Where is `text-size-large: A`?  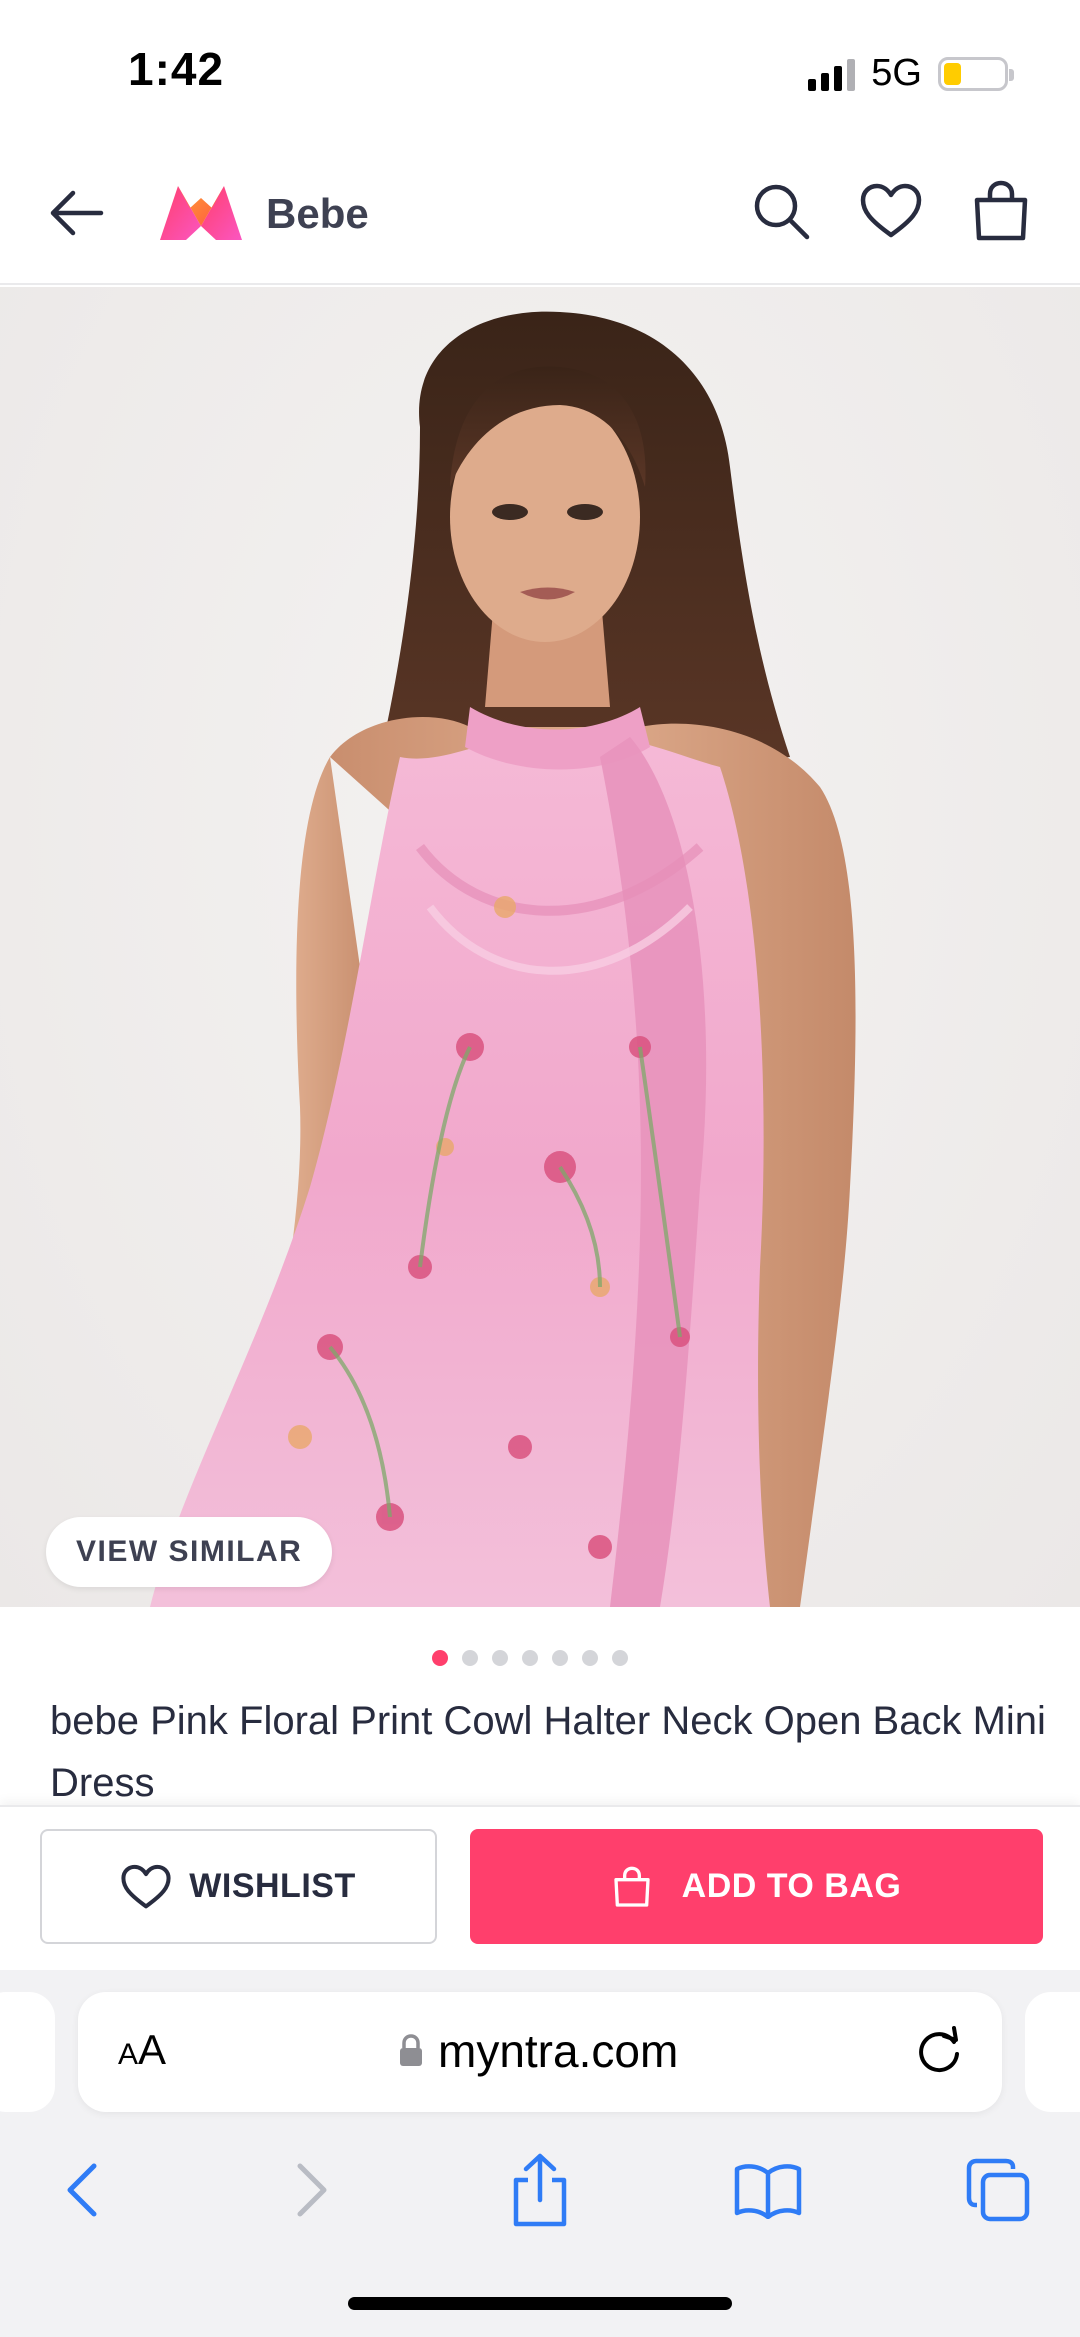 text-size-large: A is located at coordinates (152, 2049).